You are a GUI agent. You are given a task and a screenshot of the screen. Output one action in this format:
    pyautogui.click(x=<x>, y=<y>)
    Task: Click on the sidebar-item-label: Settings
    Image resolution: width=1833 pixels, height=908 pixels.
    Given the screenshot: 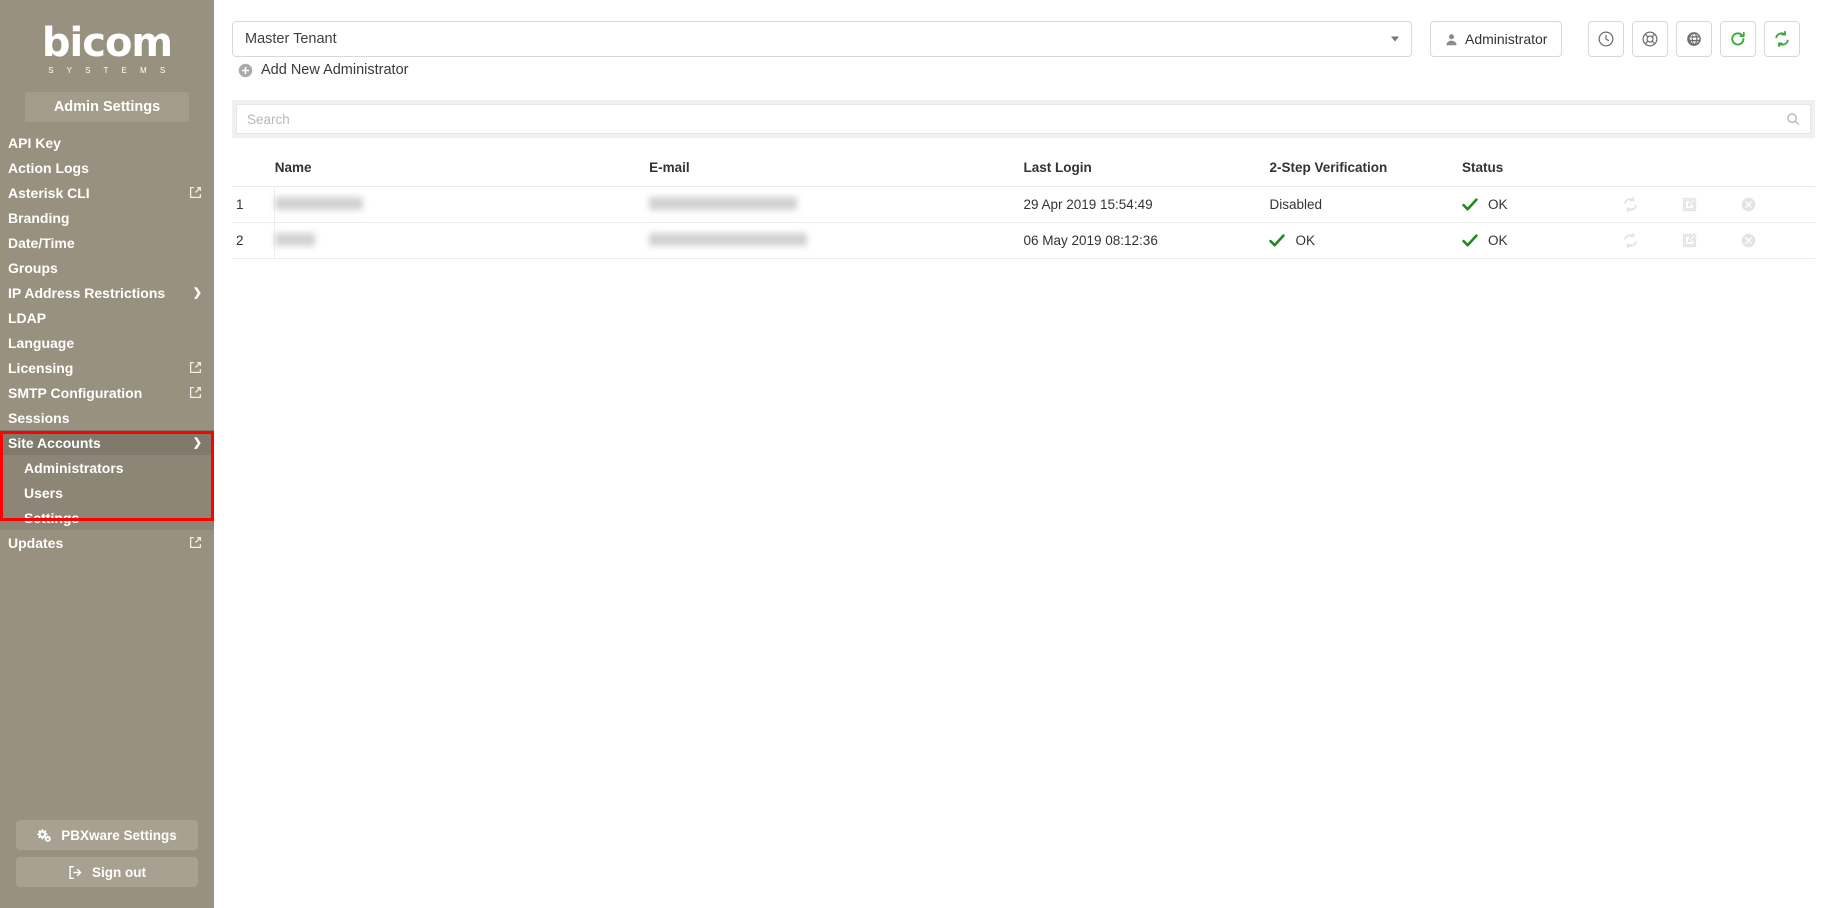 What is the action you would take?
    pyautogui.click(x=52, y=517)
    